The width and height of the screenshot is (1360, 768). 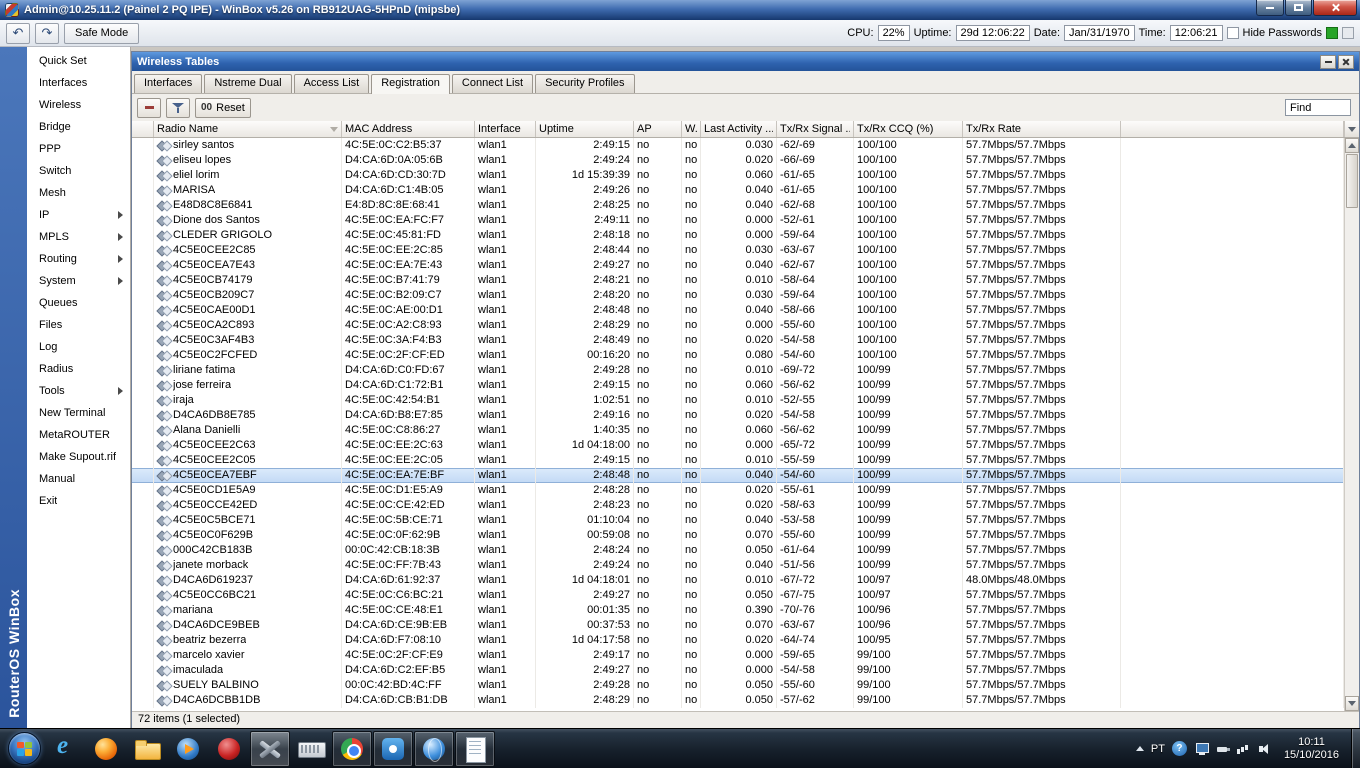 What do you see at coordinates (745, 61) in the screenshot?
I see `wireless-window-titlebar: Wireless Tables` at bounding box center [745, 61].